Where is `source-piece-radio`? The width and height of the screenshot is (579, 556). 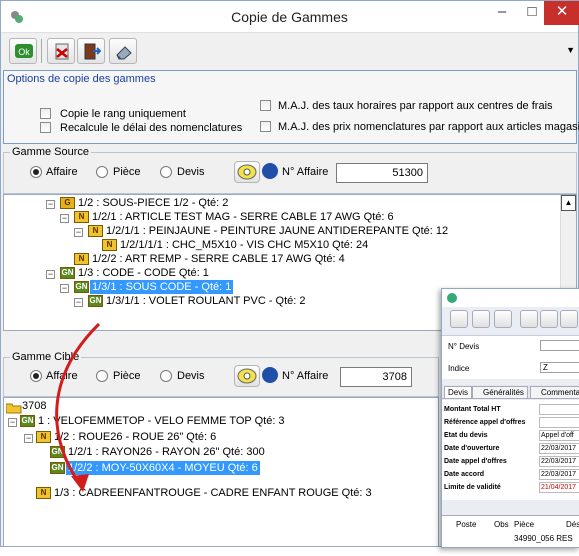 source-piece-radio is located at coordinates (102, 172).